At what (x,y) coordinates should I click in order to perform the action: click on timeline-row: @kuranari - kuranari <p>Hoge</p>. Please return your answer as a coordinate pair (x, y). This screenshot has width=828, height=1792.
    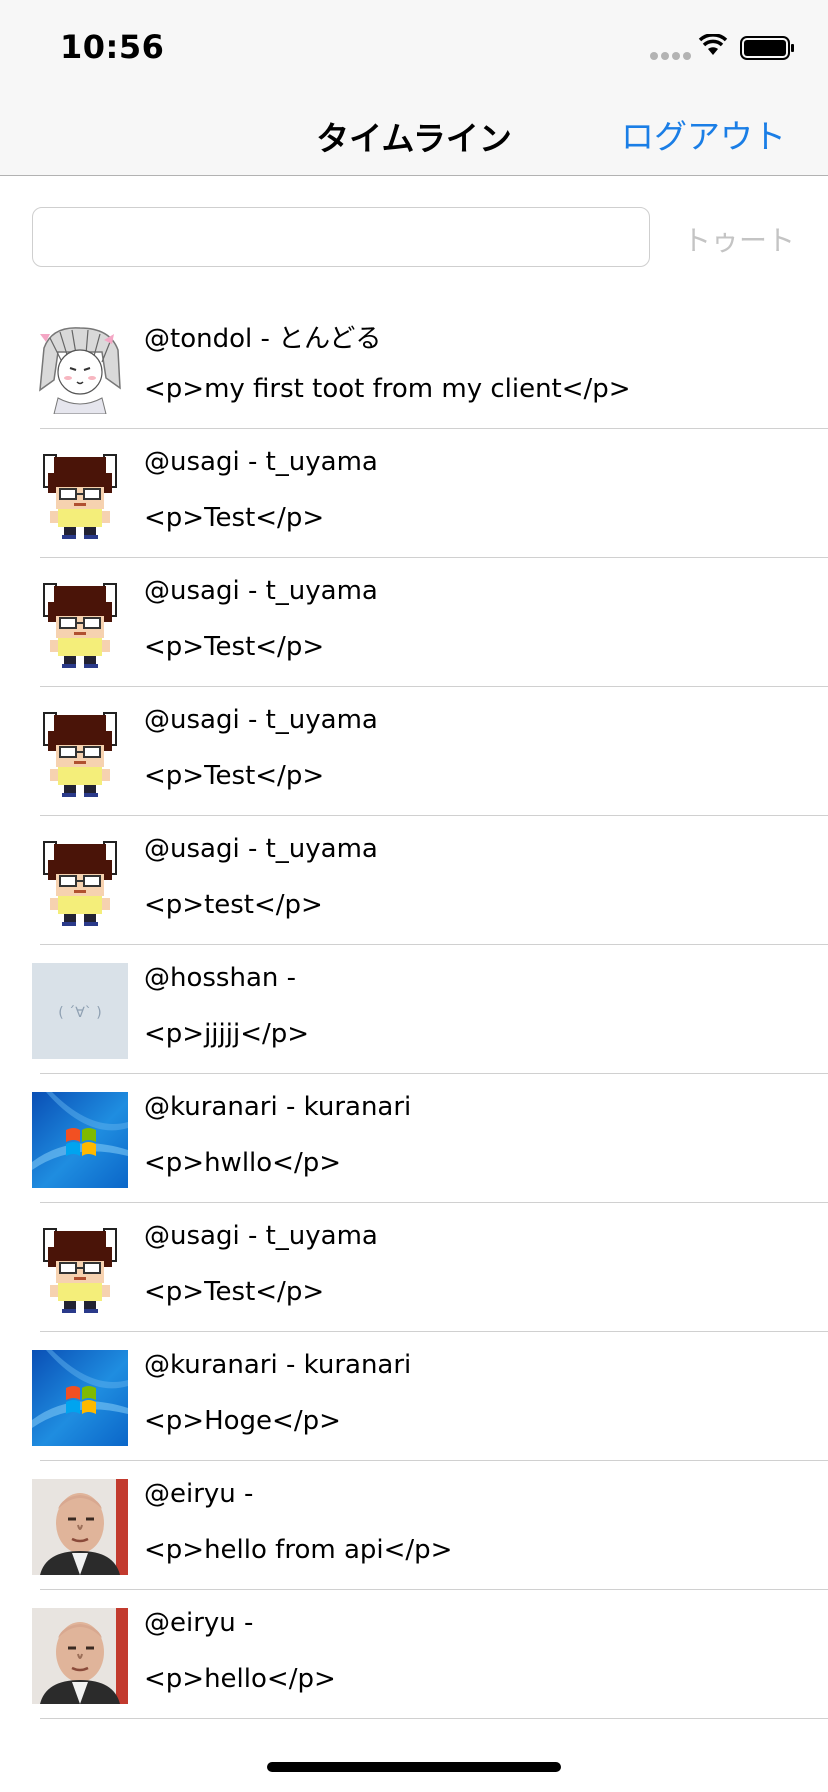
    Looking at the image, I should click on (430, 1396).